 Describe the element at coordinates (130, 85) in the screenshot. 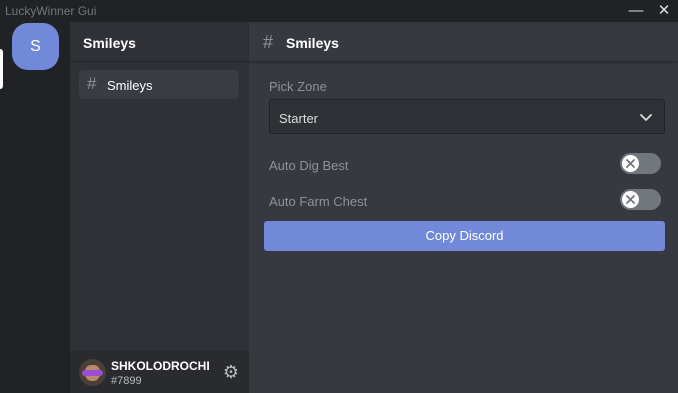

I see `sidebar-item-label: Smileys` at that location.